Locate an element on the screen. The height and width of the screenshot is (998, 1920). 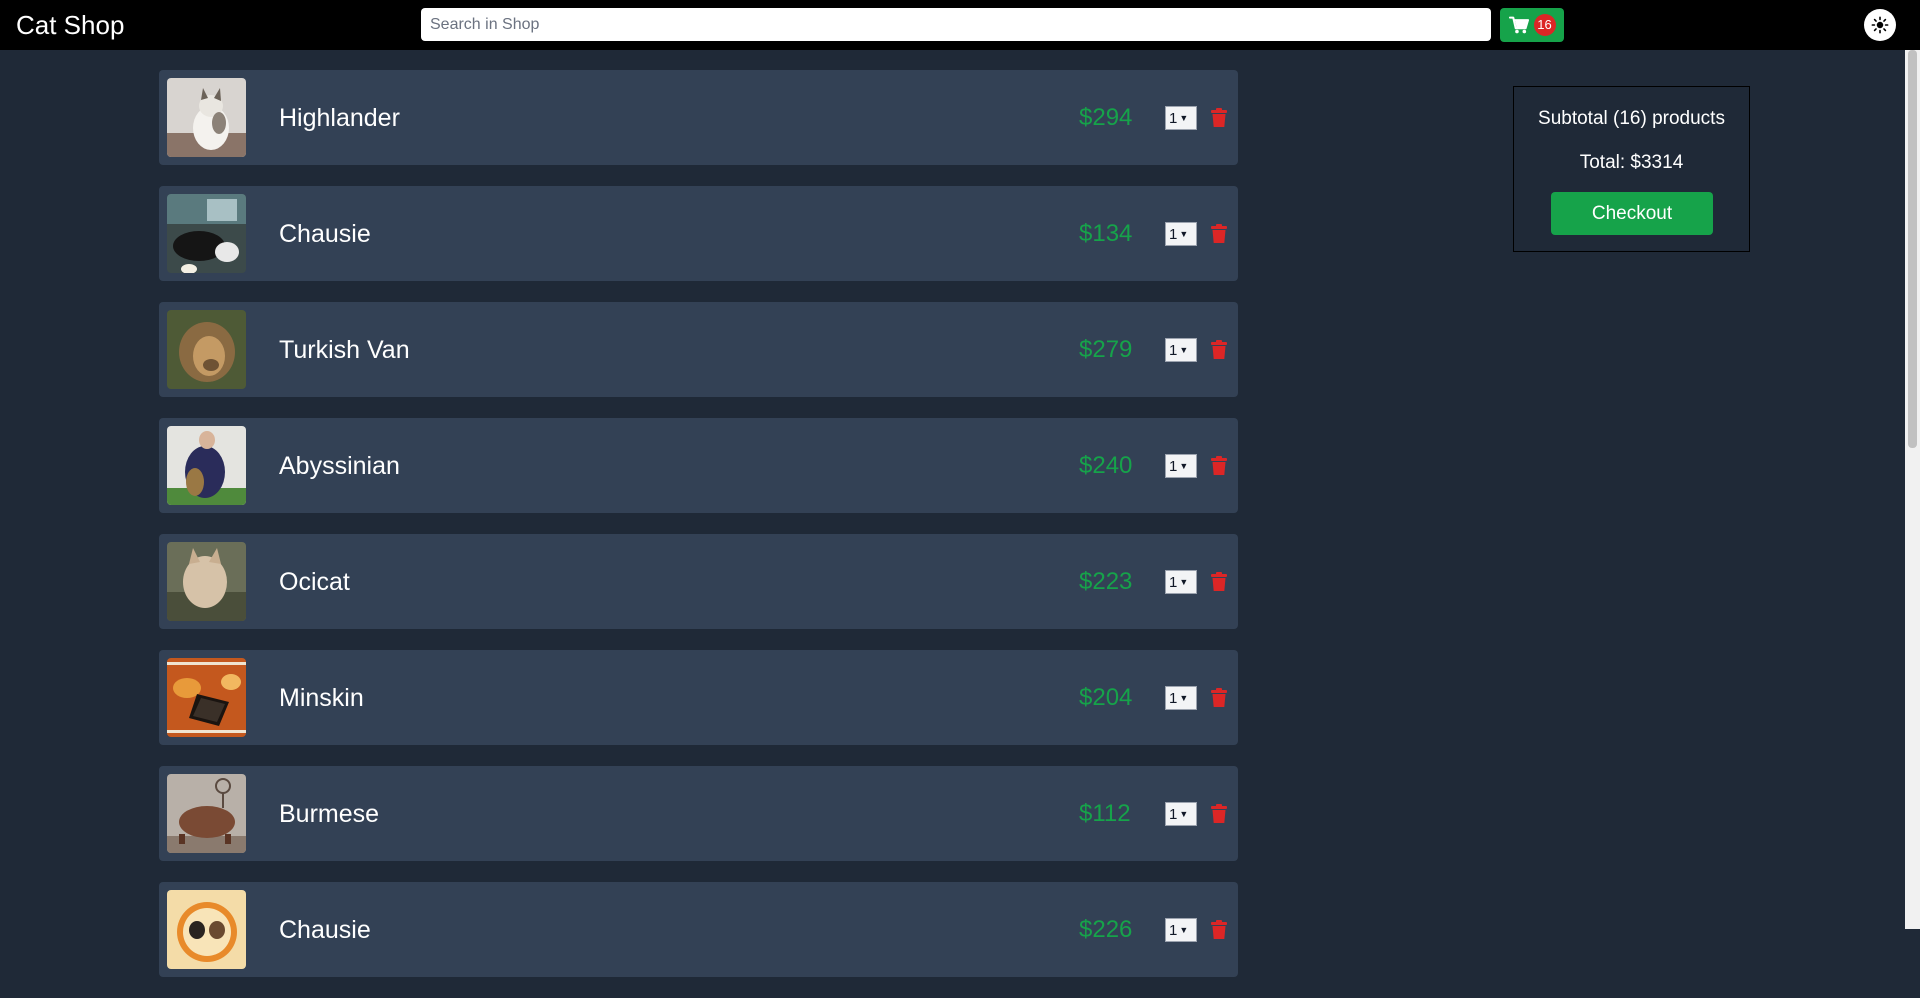
theme-toggle-button is located at coordinates (1880, 25).